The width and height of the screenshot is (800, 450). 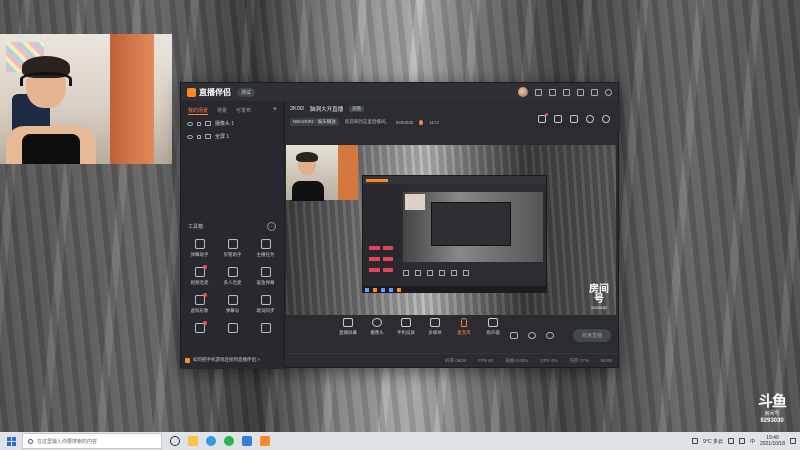 What do you see at coordinates (348, 332) in the screenshot?
I see `control-label: 直播屏幕` at bounding box center [348, 332].